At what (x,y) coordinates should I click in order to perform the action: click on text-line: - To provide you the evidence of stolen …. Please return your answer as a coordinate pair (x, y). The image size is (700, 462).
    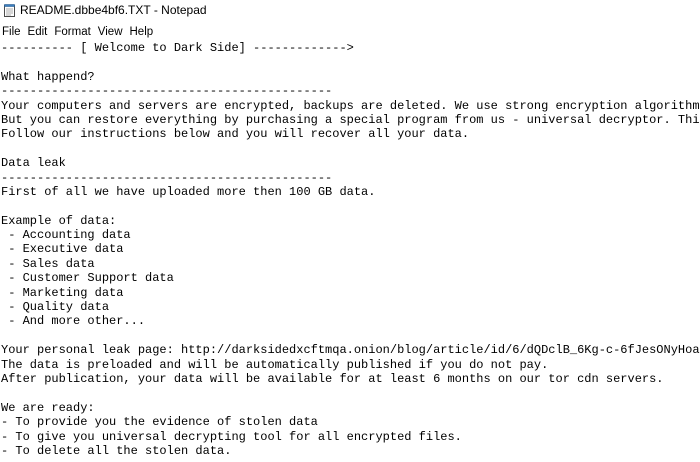
    Looking at the image, I should click on (159, 422).